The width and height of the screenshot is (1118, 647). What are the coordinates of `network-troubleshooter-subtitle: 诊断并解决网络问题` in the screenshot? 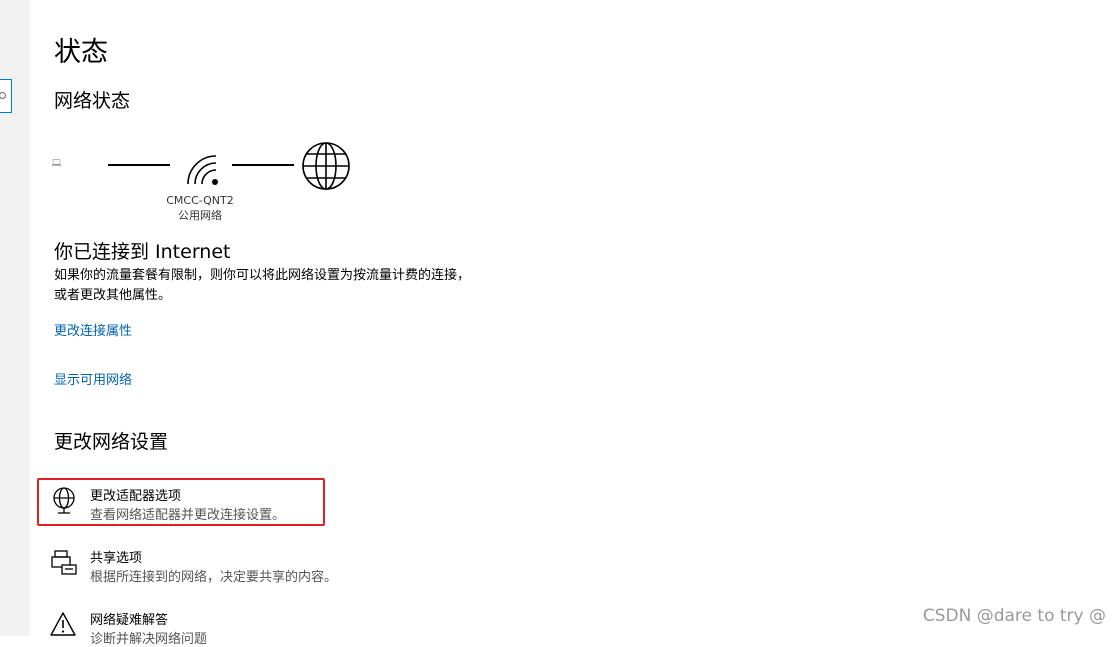 It's located at (149, 639).